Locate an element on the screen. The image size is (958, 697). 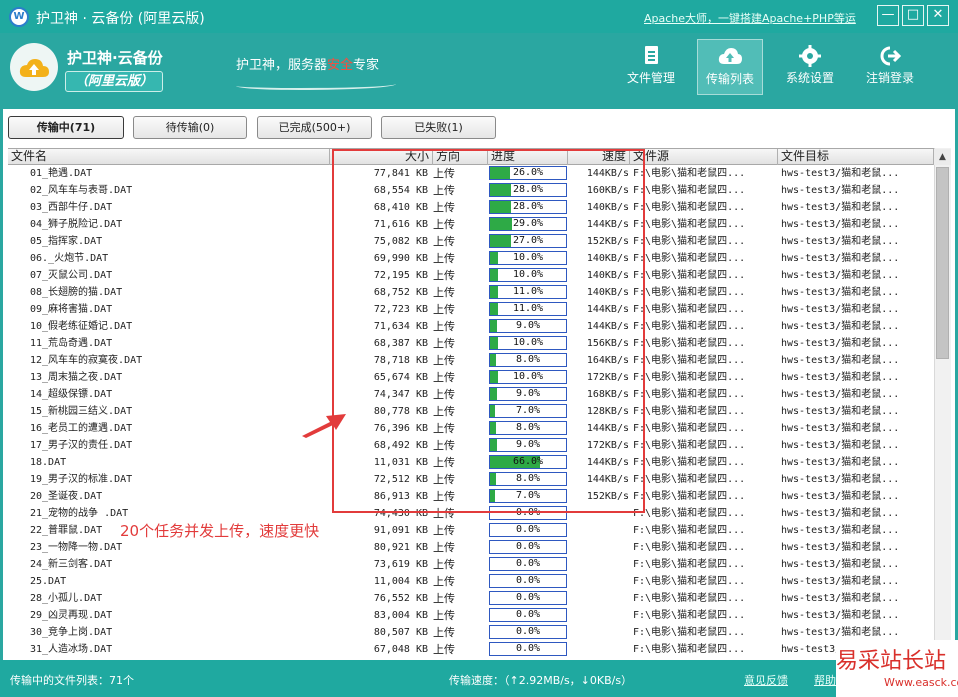
file-icon is located at coordinates (651, 55).